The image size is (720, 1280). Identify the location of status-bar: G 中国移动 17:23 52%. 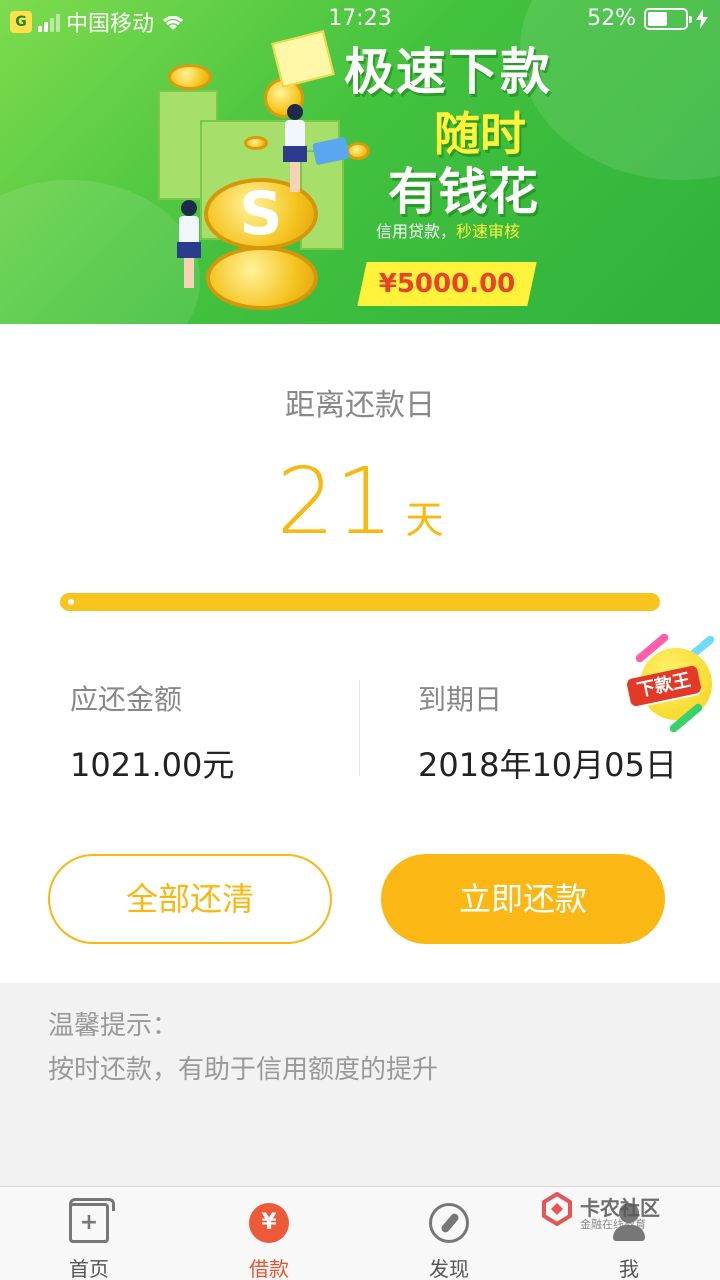
(360, 20).